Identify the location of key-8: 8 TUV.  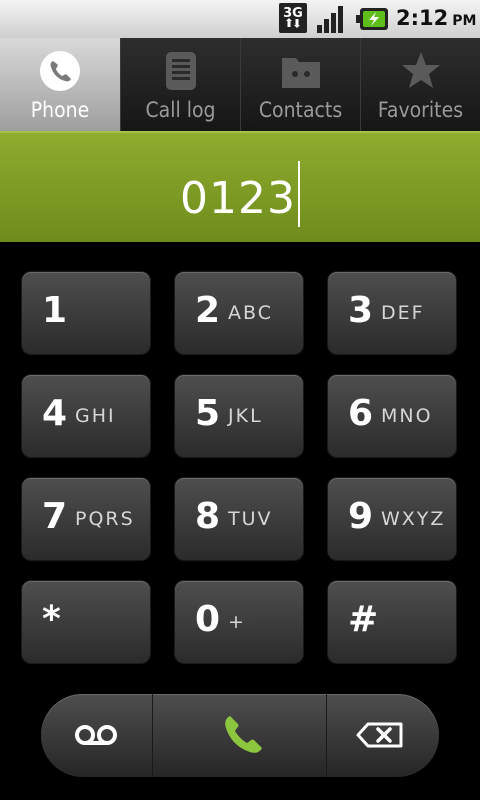
(239, 519).